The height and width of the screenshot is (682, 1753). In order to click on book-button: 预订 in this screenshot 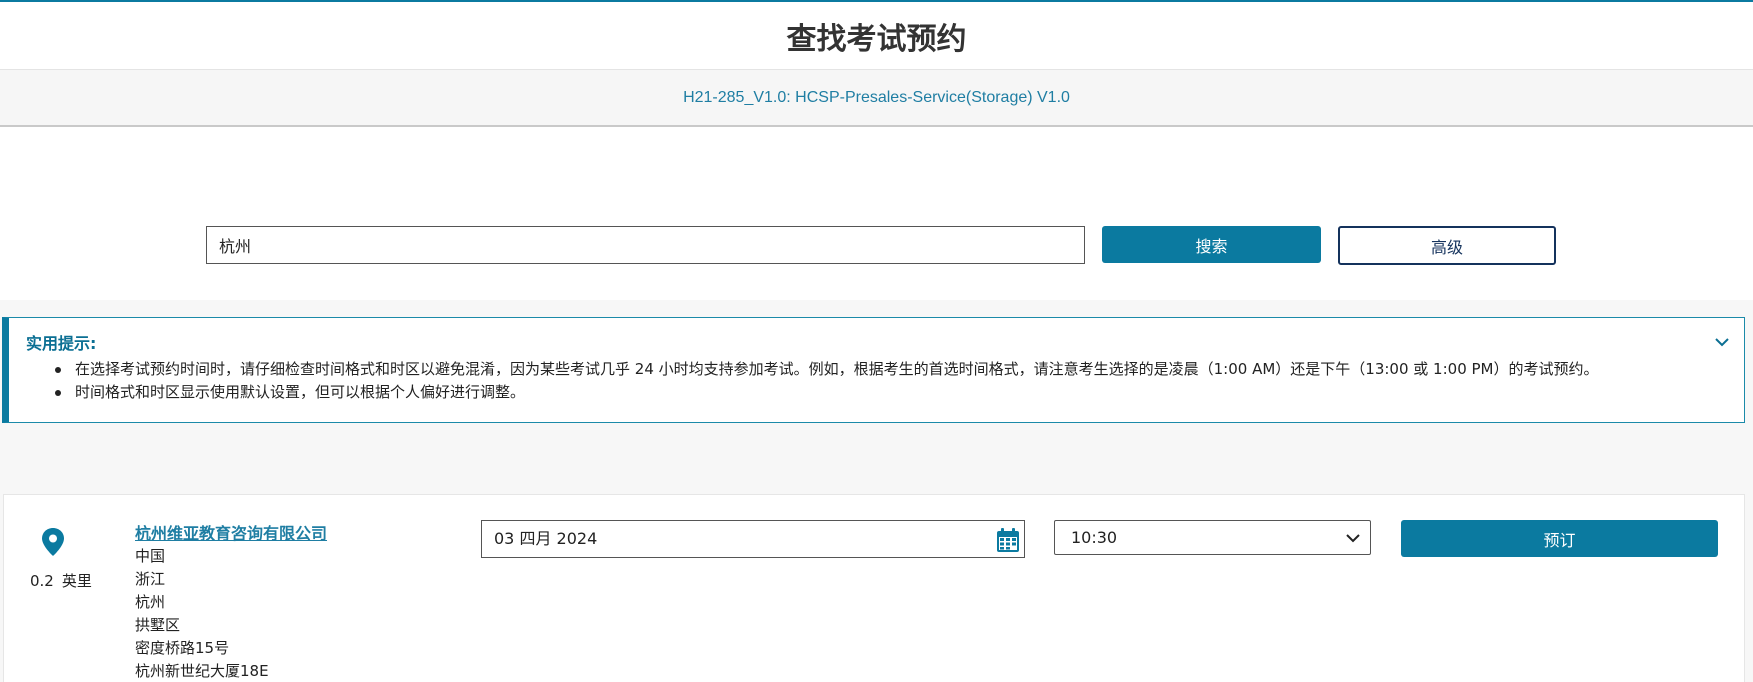, I will do `click(1559, 538)`.